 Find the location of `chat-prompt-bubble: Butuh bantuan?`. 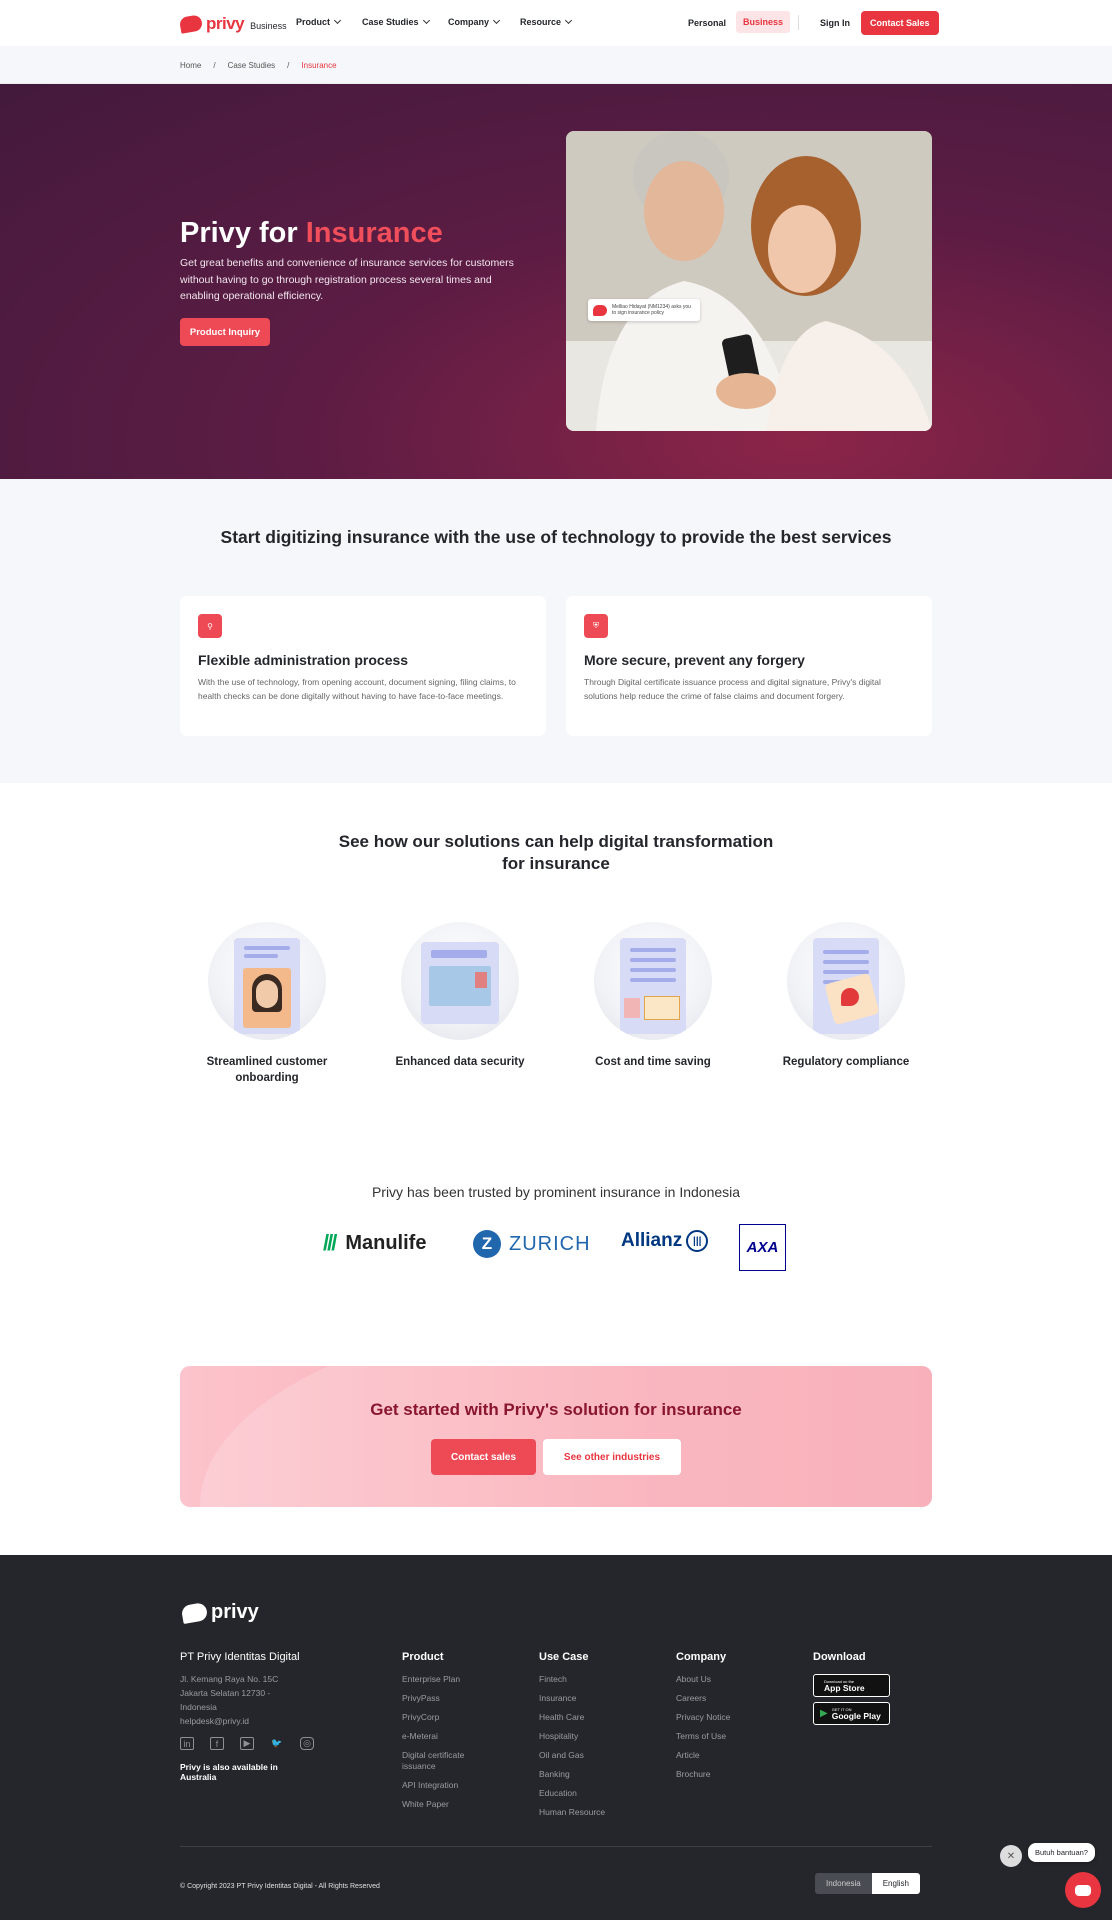

chat-prompt-bubble: Butuh bantuan? is located at coordinates (1061, 1852).